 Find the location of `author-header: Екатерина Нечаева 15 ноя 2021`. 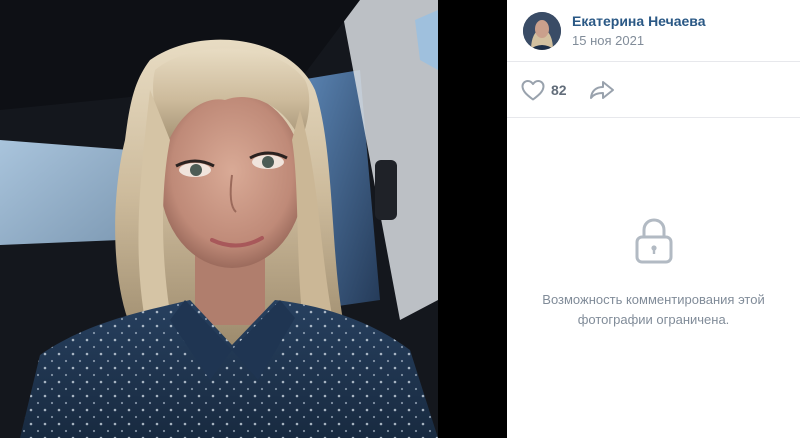

author-header: Екатерина Нечаева 15 ноя 2021 is located at coordinates (653, 31).